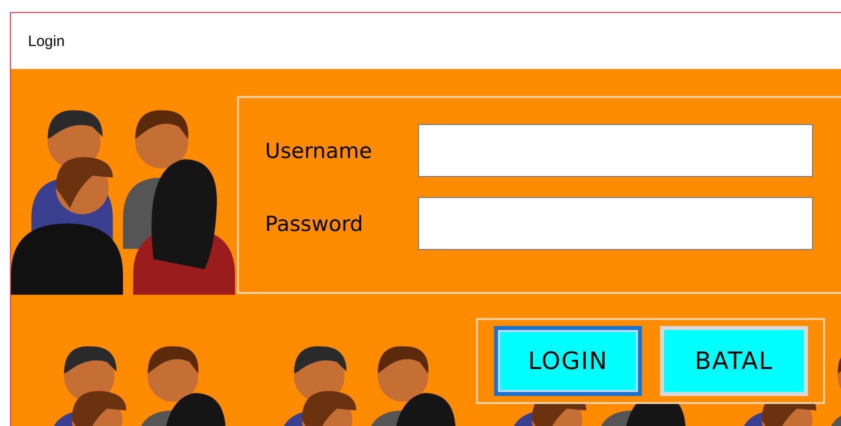 The width and height of the screenshot is (841, 426). Describe the element at coordinates (568, 361) in the screenshot. I see `action-button: LOGIN` at that location.